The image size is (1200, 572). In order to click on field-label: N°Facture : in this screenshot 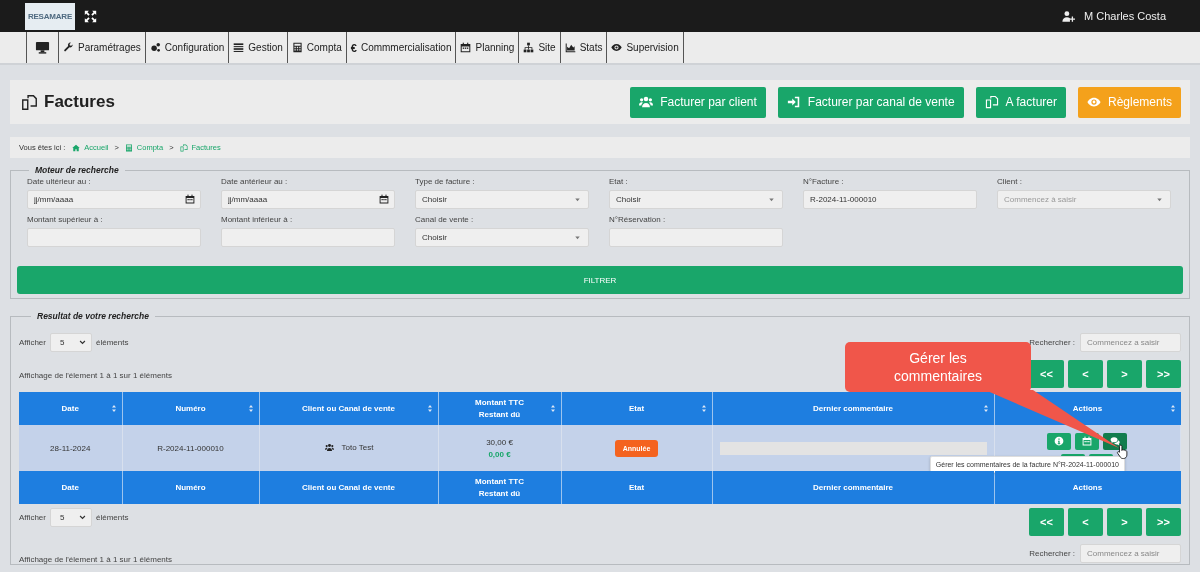, I will do `click(824, 181)`.